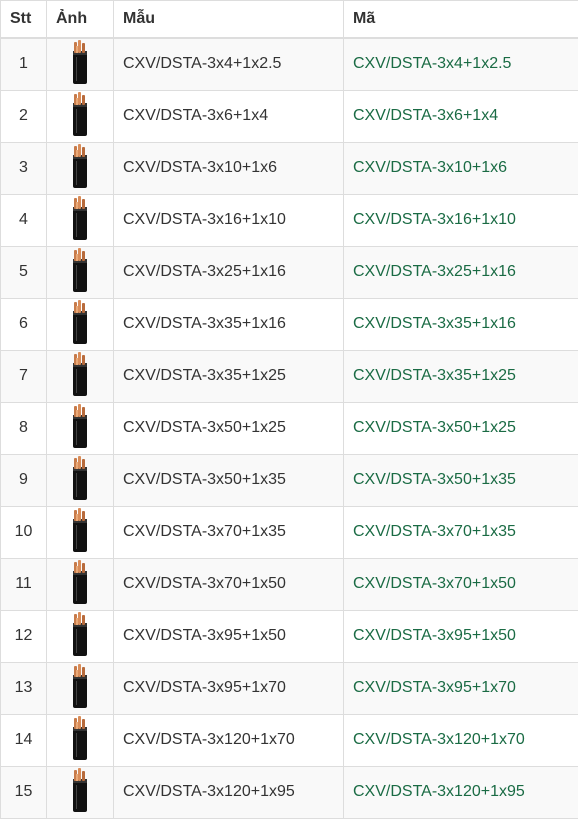  What do you see at coordinates (24, 532) in the screenshot?
I see `row-number: 10` at bounding box center [24, 532].